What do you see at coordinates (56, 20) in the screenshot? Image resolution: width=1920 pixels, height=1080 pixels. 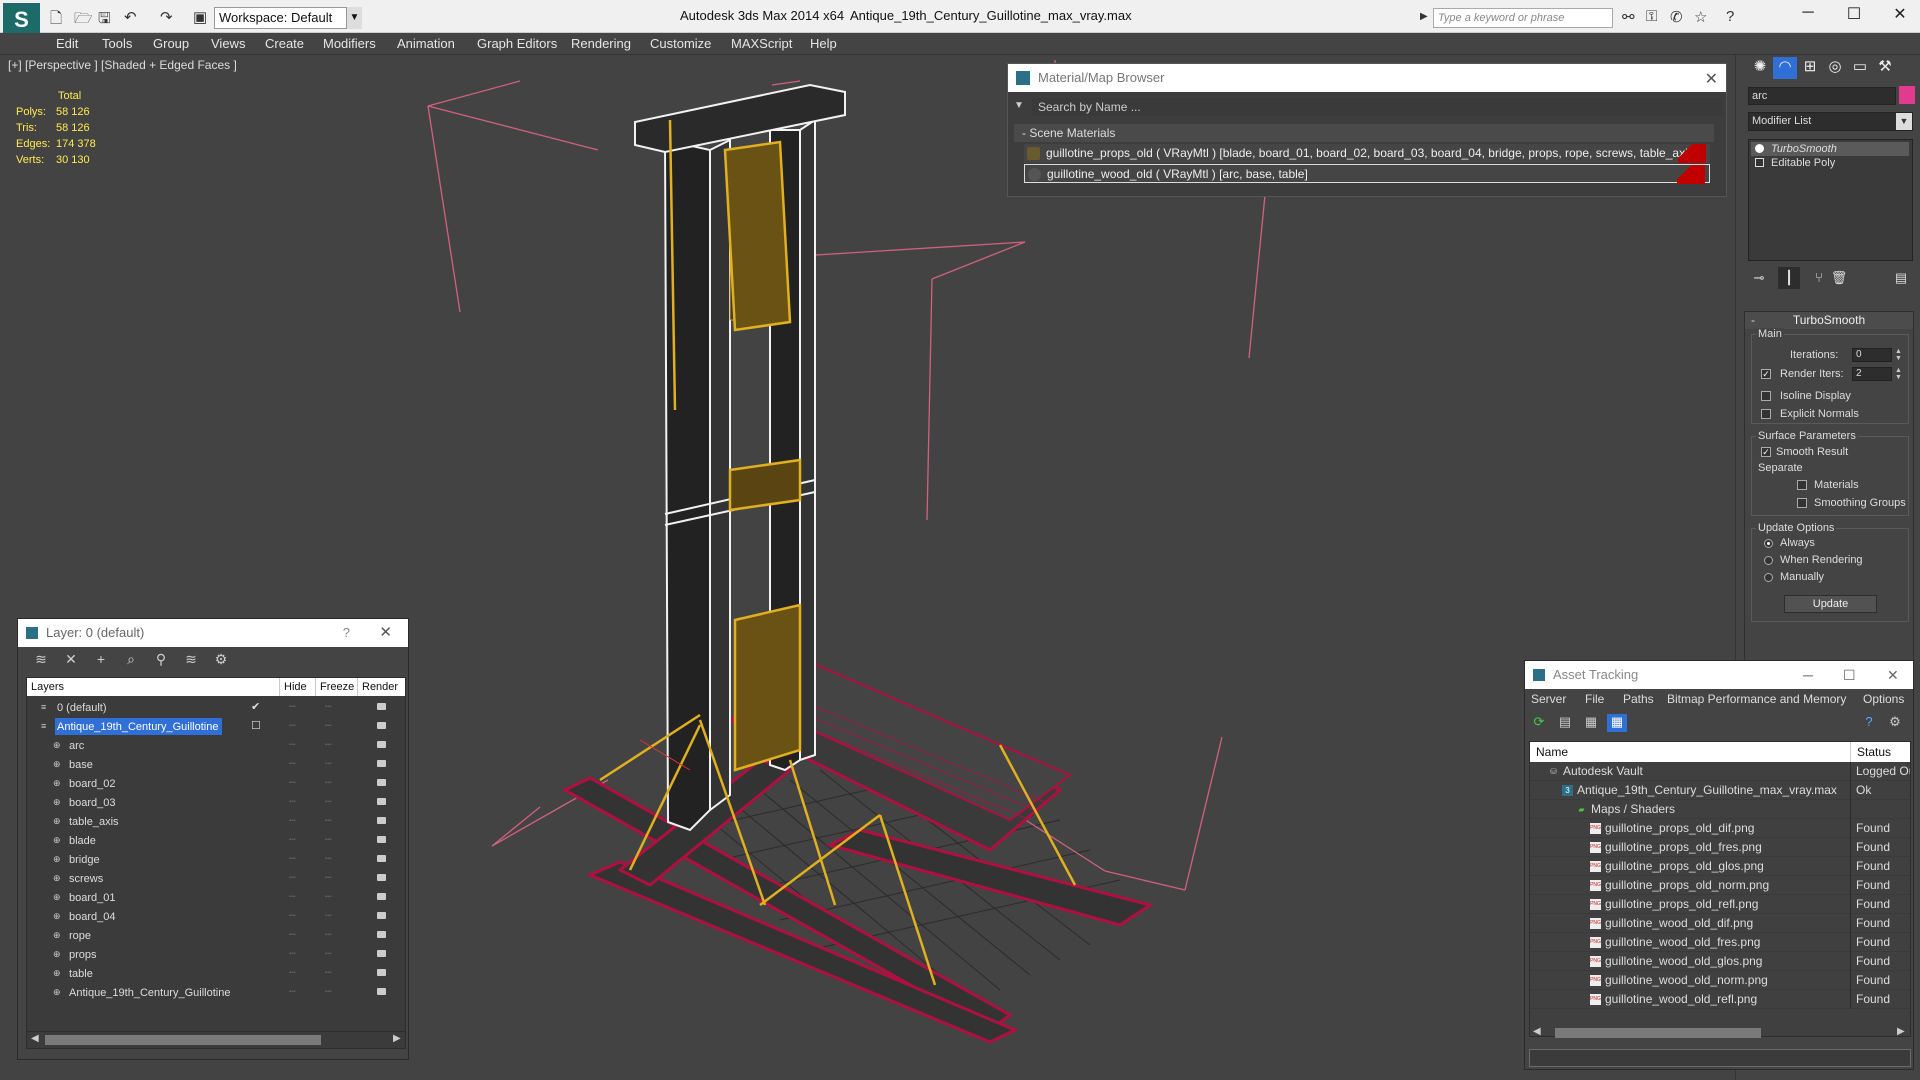 I see `new-file-icon: 🗋` at bounding box center [56, 20].